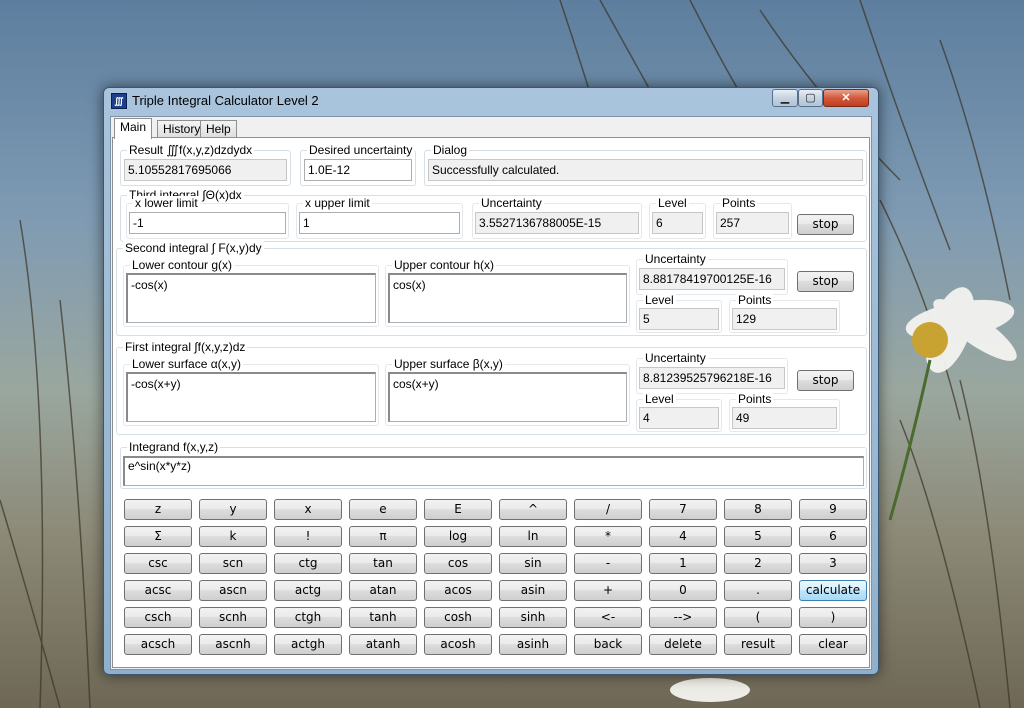 This screenshot has width=1024, height=708. I want to click on key-cosh-button: cosh, so click(458, 617).